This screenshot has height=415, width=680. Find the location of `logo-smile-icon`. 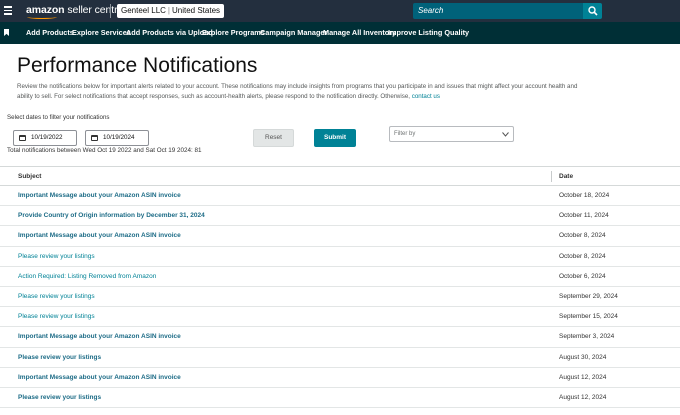

logo-smile-icon is located at coordinates (42, 17).